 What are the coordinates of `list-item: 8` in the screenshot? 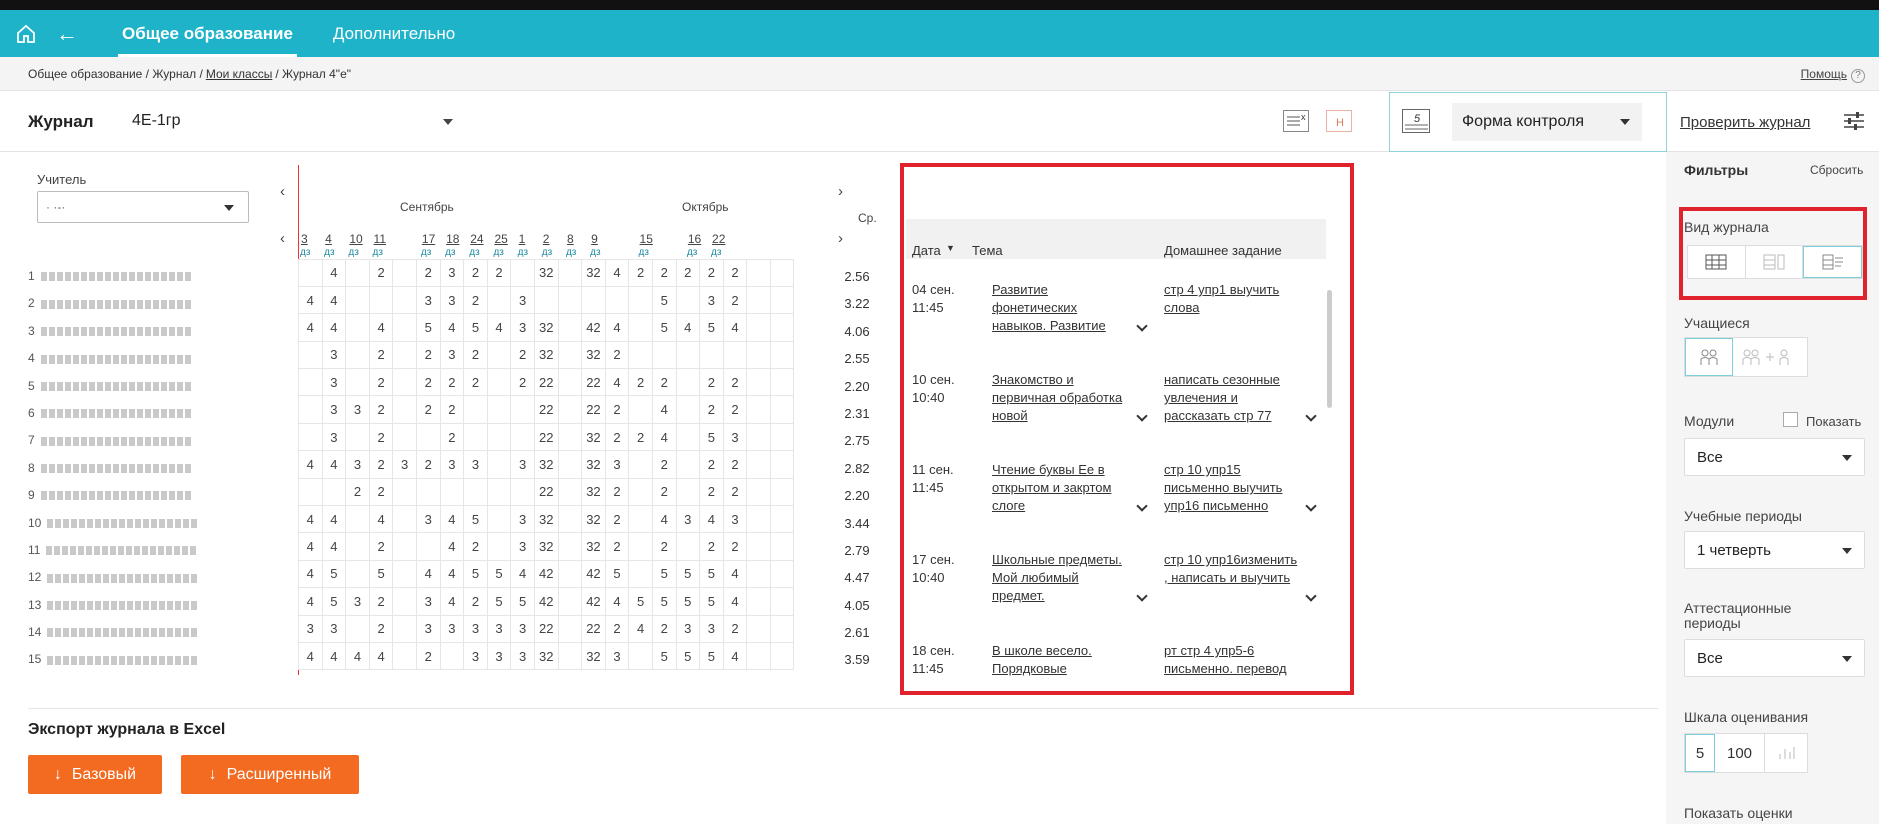 It's located at (112, 468).